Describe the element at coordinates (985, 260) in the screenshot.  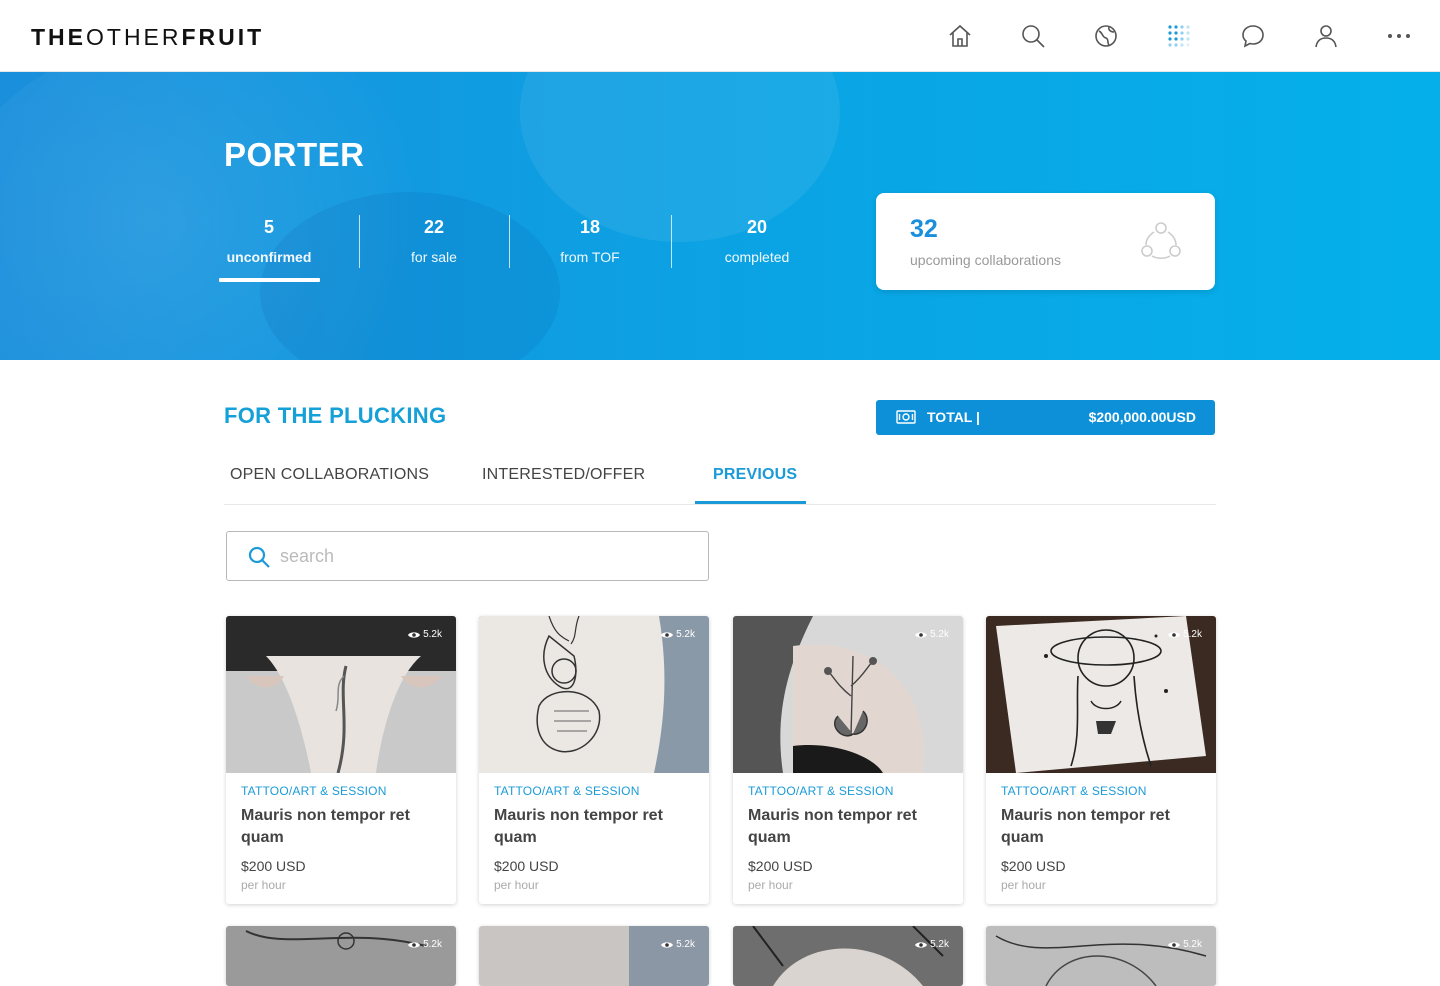
I see `upcoming-label: upcoming collaborations` at that location.